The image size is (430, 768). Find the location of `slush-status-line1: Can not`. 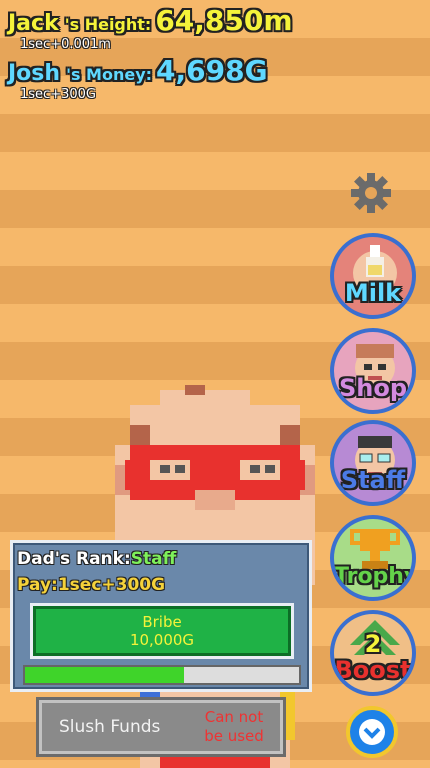

slush-status-line1: Can not is located at coordinates (234, 717).